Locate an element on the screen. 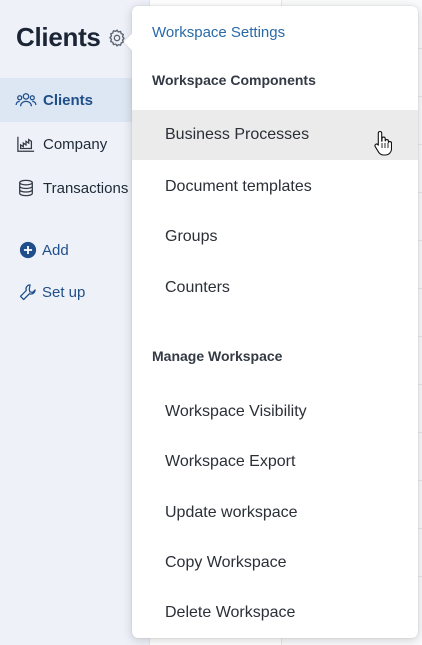 This screenshot has width=422, height=645. menu-item-document-templates: Document templates is located at coordinates (275, 187).